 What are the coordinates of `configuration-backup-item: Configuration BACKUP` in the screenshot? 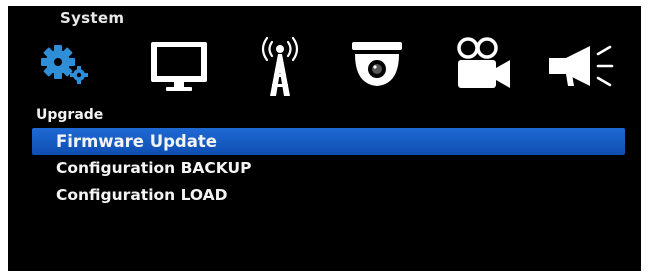 It's located at (328, 168).